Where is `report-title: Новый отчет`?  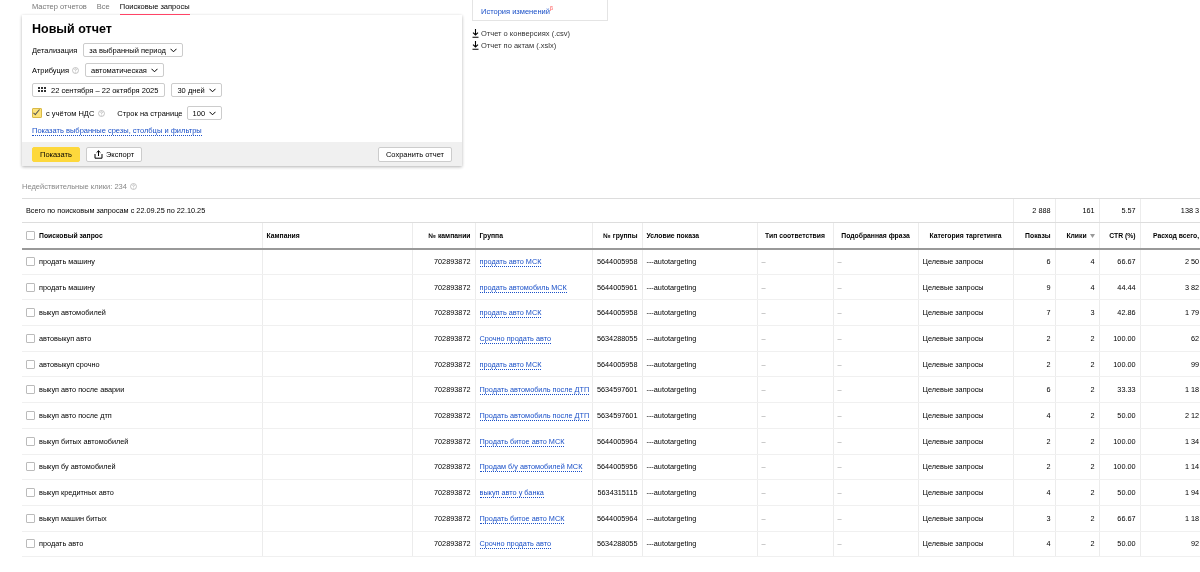 report-title: Новый отчет is located at coordinates (72, 29).